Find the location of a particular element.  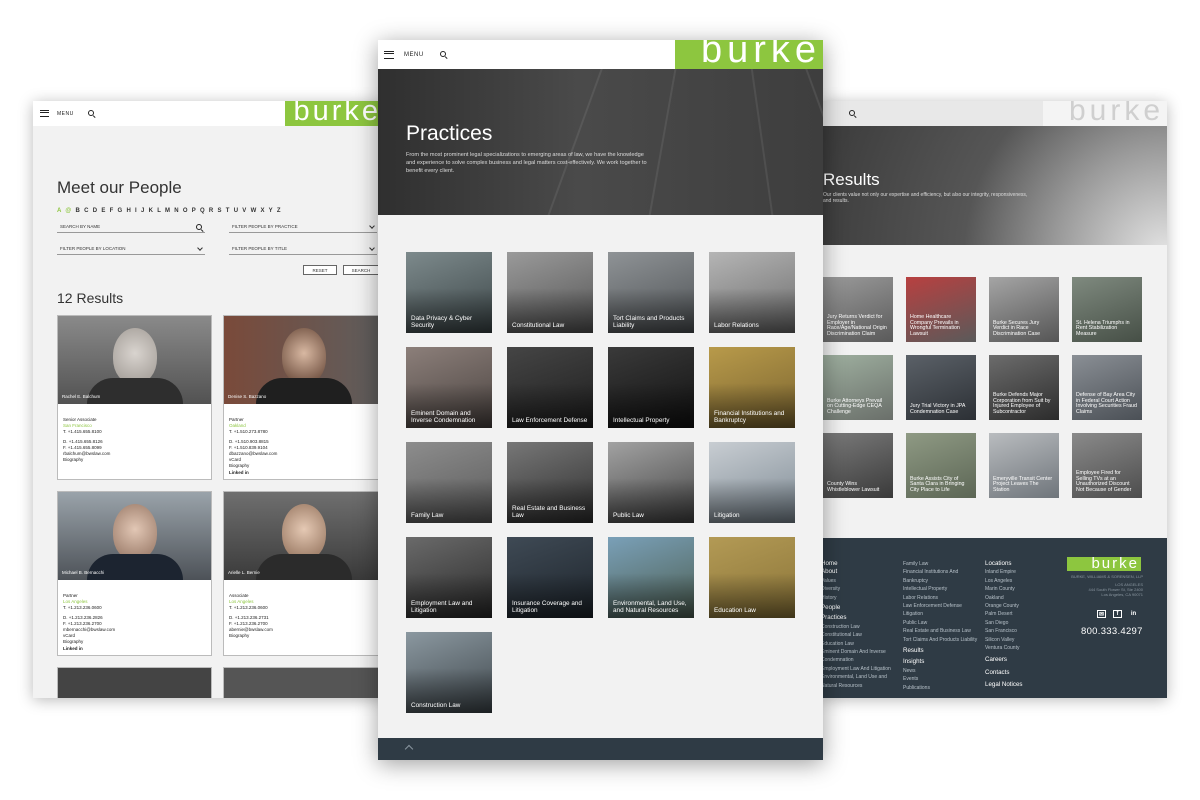

person-phone-direct: D. +1.213.236.2731 is located at coordinates (251, 618).